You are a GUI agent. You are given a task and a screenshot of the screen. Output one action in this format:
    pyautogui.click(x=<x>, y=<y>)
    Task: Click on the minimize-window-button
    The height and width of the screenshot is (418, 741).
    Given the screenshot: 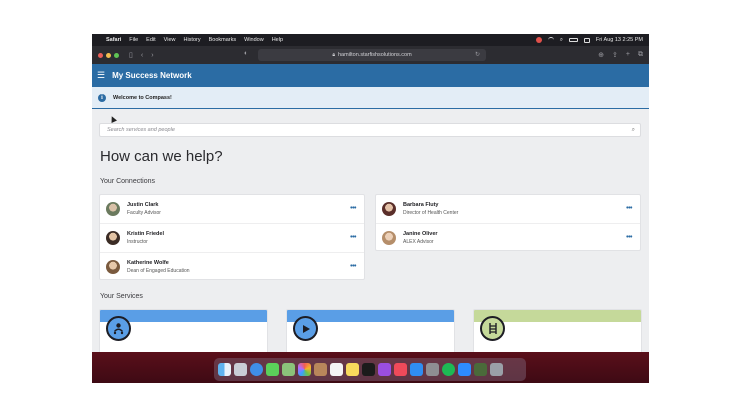 What is the action you would take?
    pyautogui.click(x=108, y=55)
    